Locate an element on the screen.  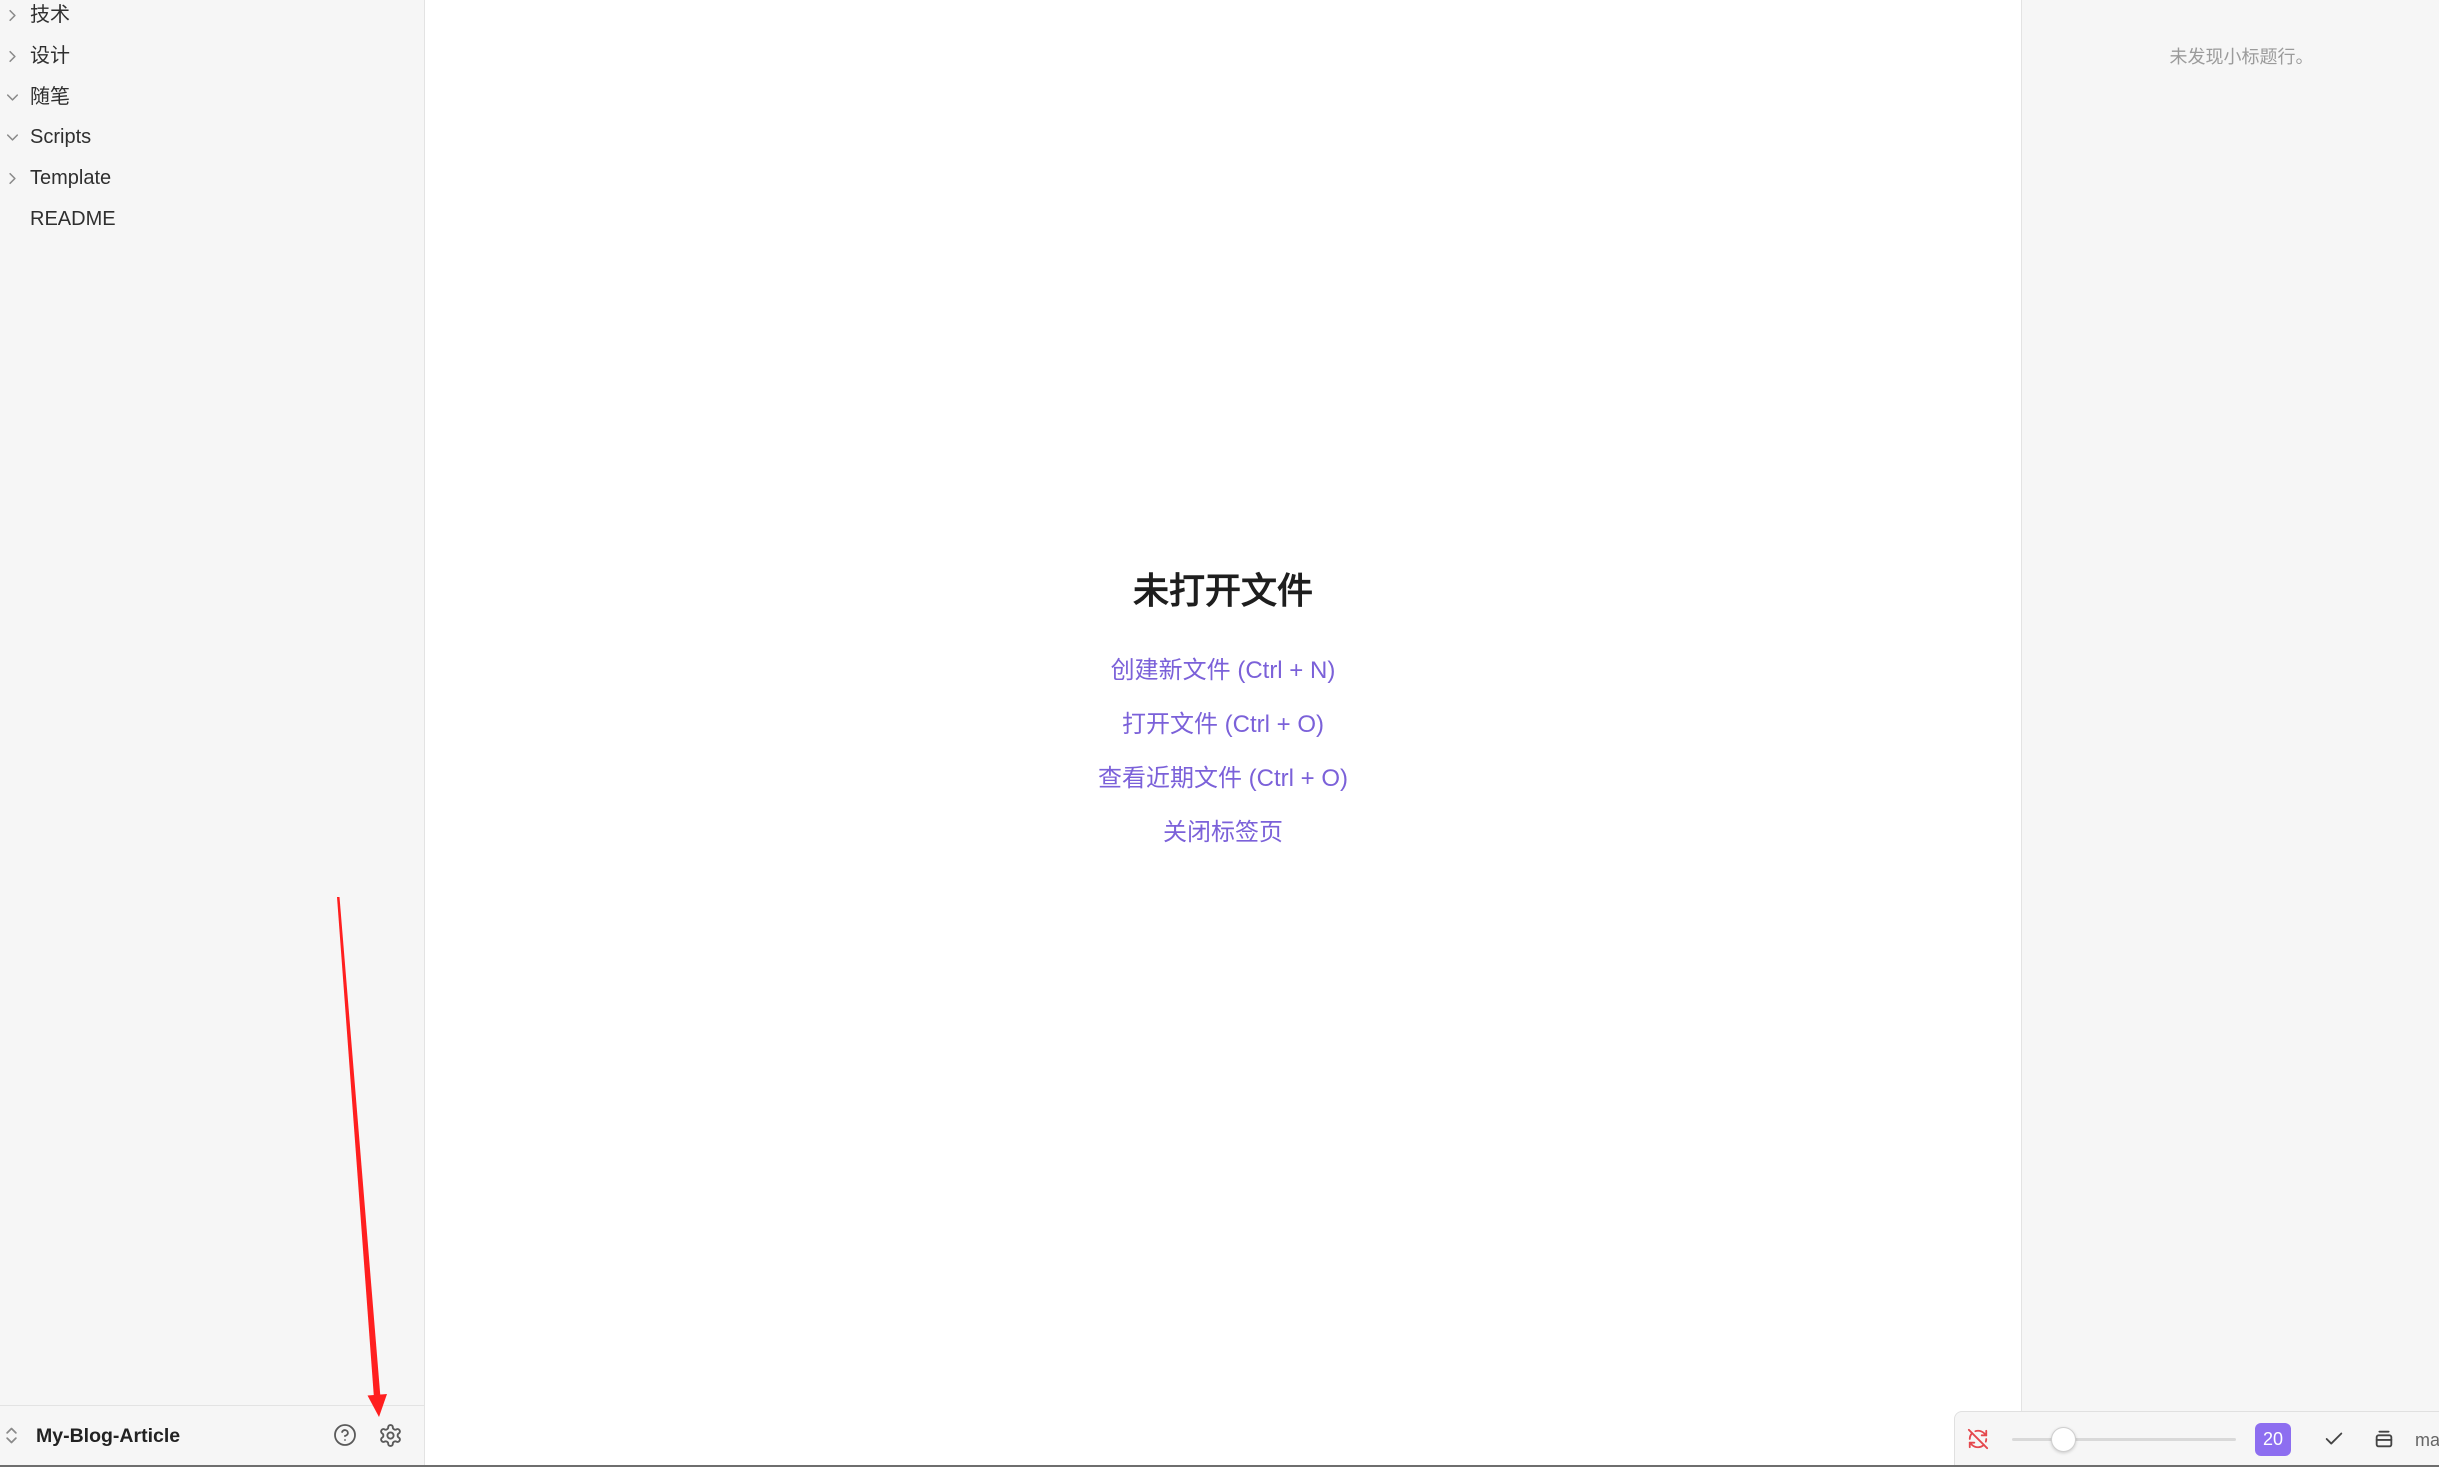
tree-folder-技术: 技术 is located at coordinates (212, 18).